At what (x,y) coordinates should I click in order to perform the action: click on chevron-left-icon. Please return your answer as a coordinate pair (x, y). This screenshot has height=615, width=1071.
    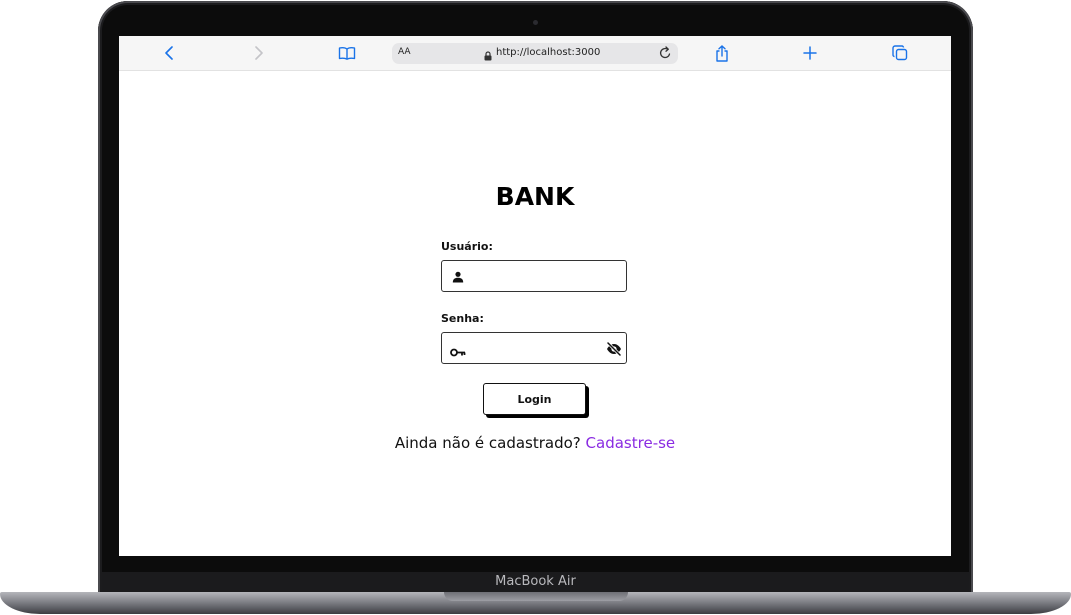
    Looking at the image, I should click on (170, 53).